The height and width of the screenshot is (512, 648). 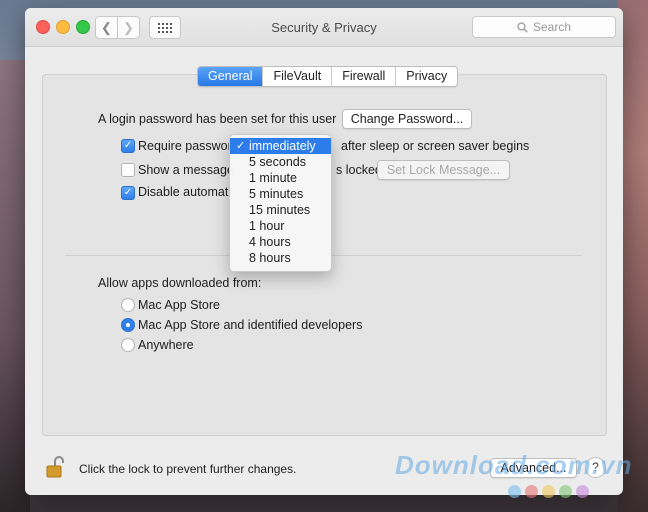 I want to click on tab-filevault: FileVault, so click(x=296, y=76).